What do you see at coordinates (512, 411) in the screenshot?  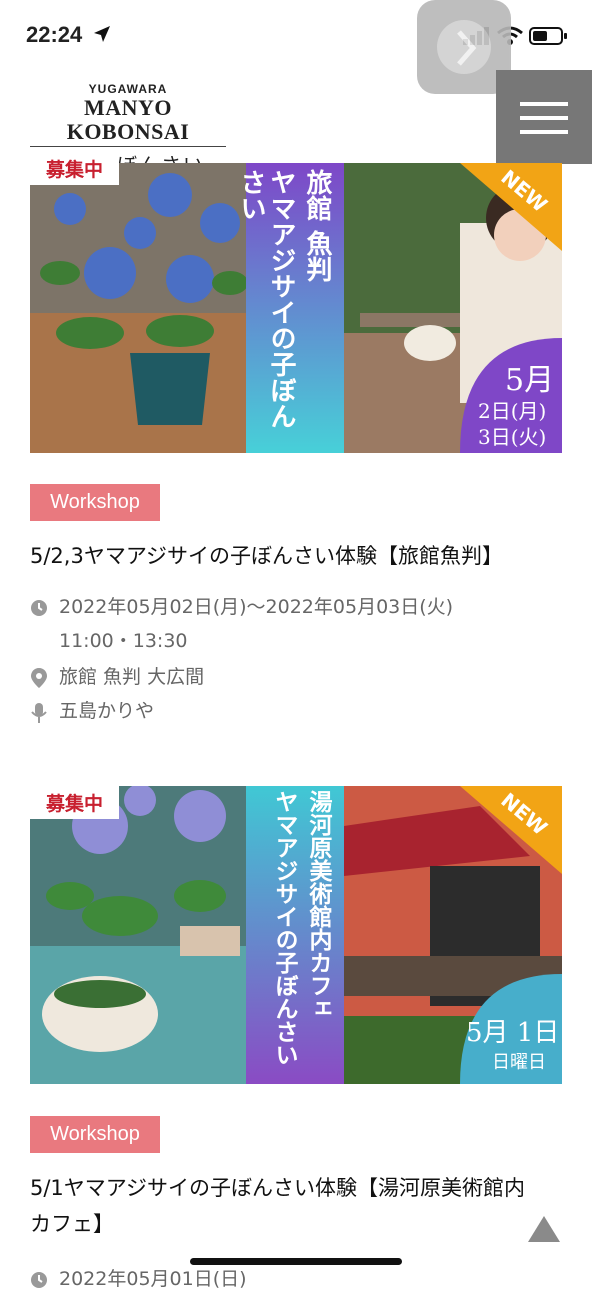 I see `banner-date-1: 2日(月)` at bounding box center [512, 411].